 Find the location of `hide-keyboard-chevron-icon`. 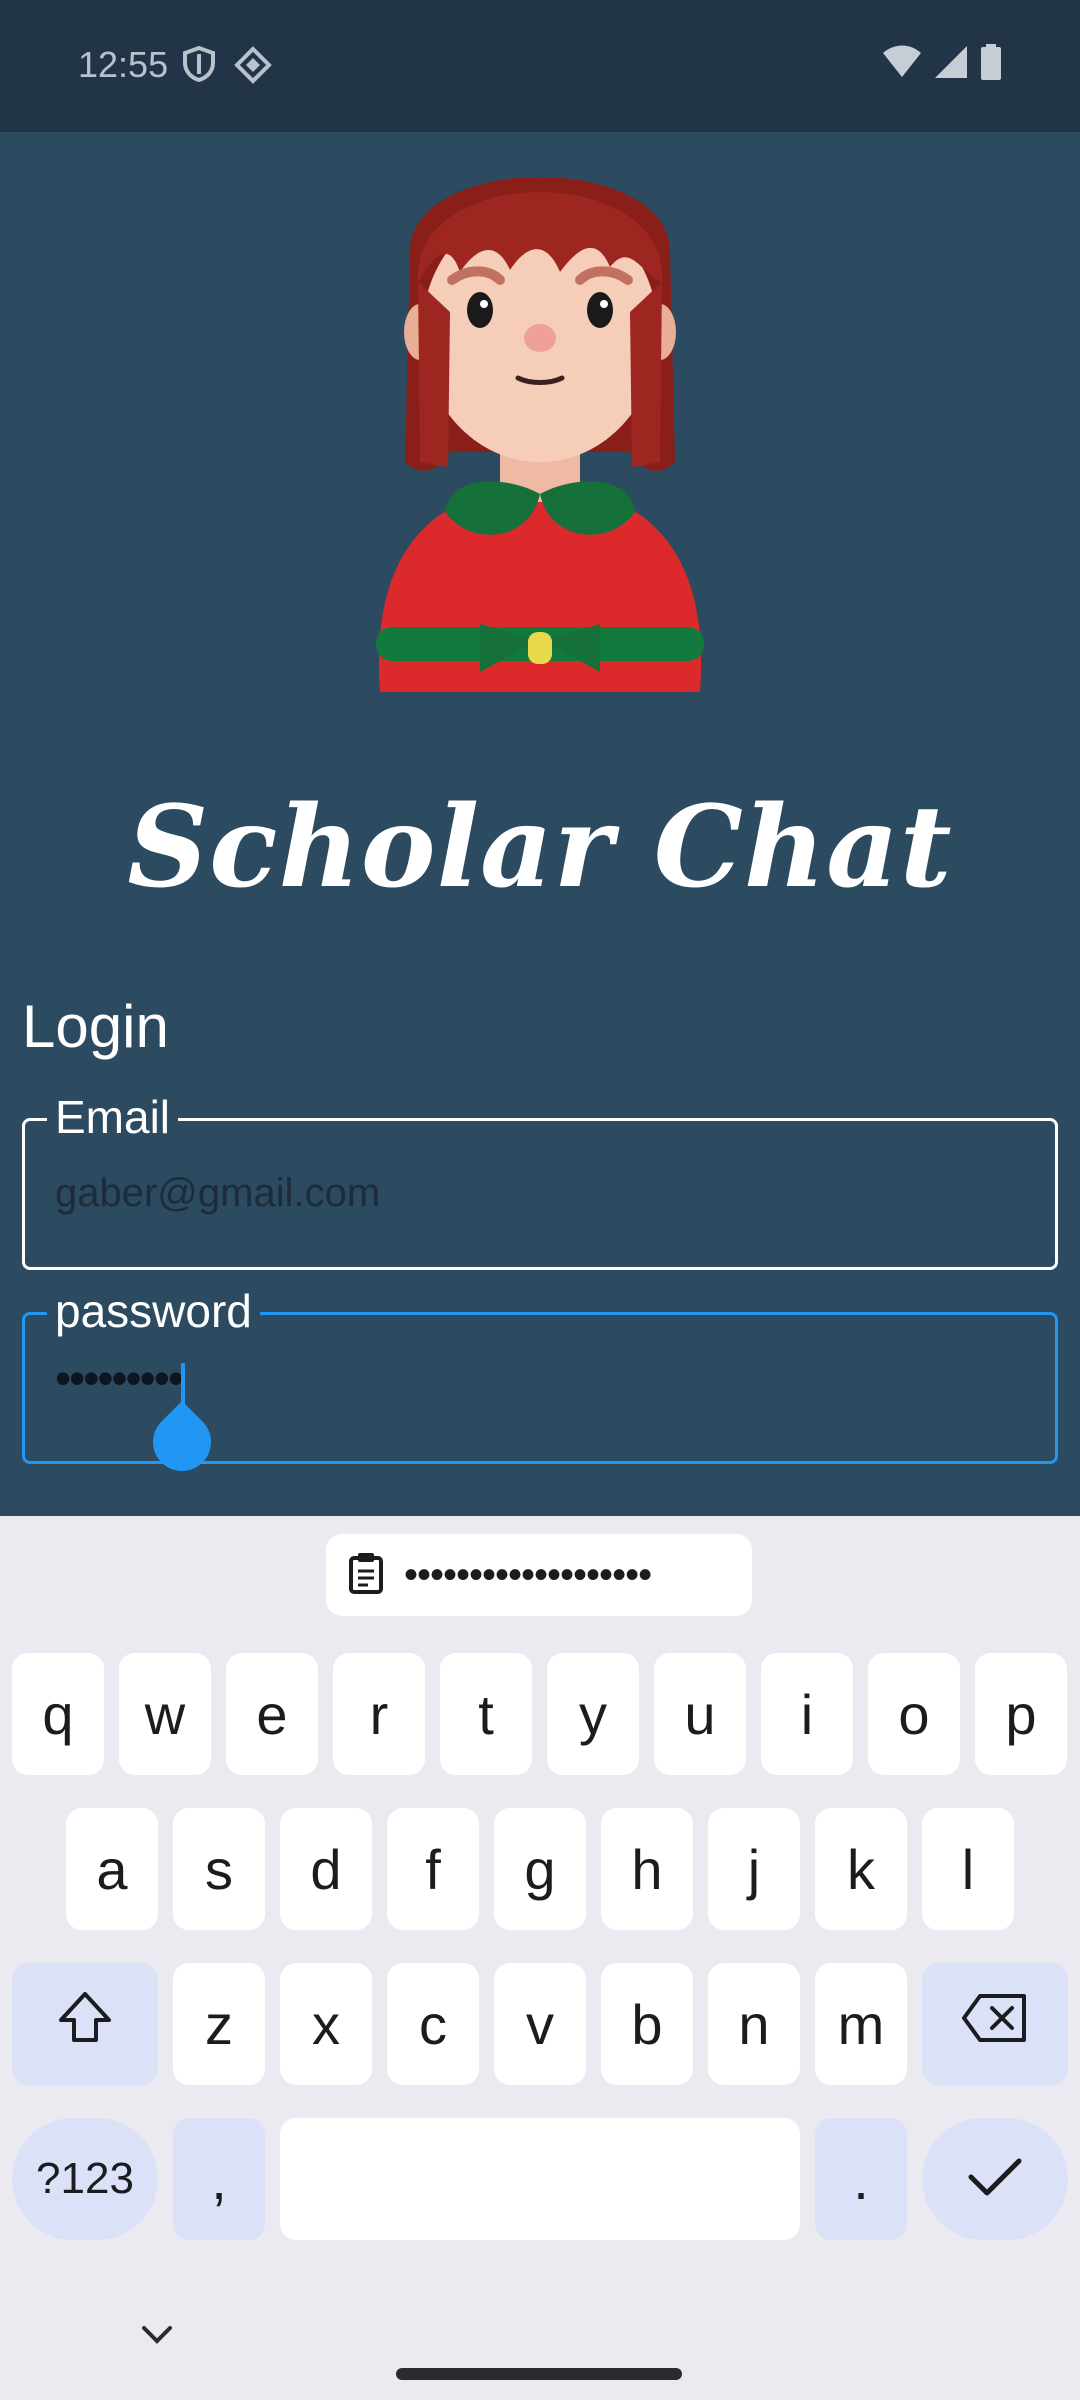

hide-keyboard-chevron-icon is located at coordinates (157, 2337).